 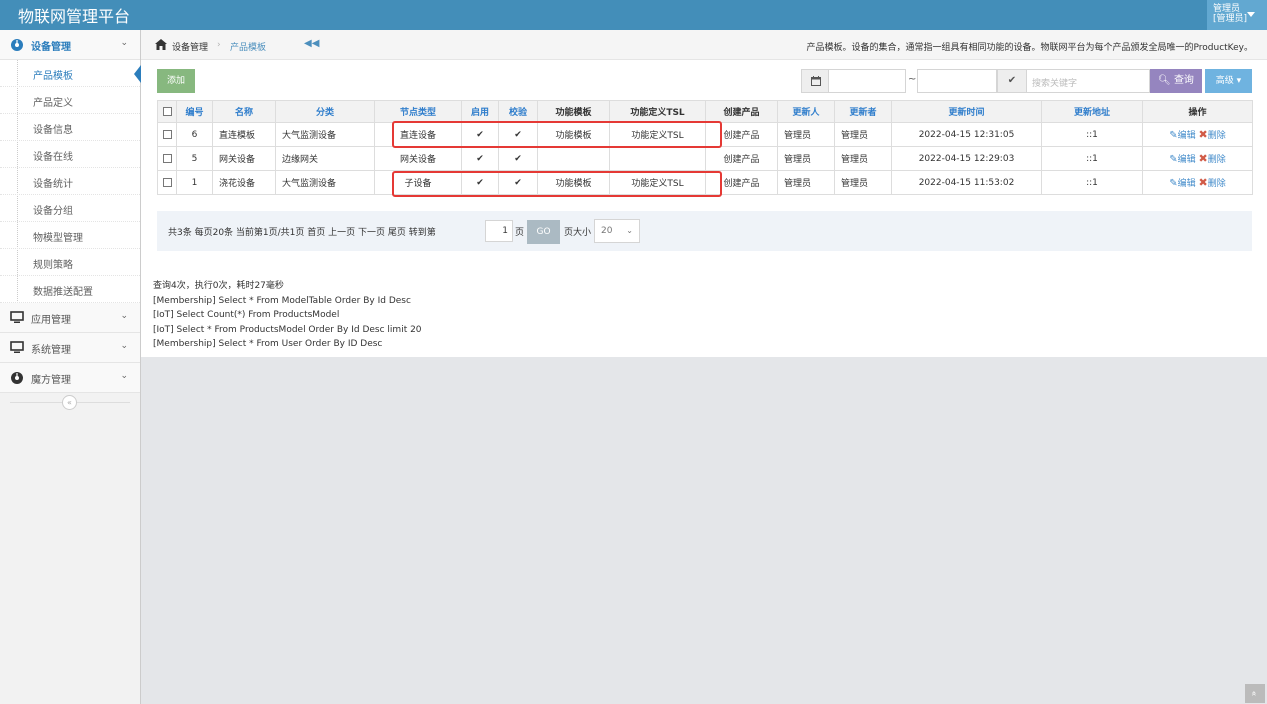 What do you see at coordinates (867, 81) in the screenshot?
I see `start-date-input` at bounding box center [867, 81].